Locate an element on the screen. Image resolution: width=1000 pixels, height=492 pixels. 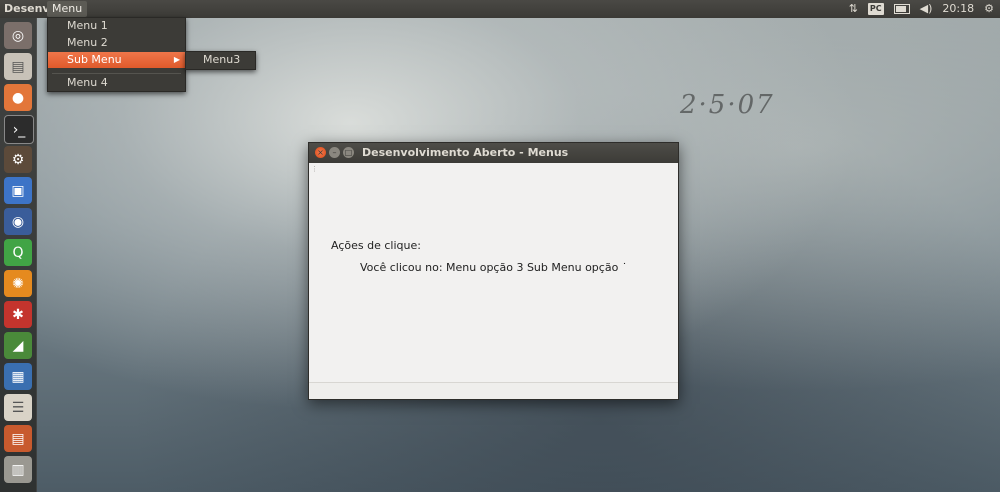
ubuntu-dash-icon: ◎ is located at coordinates (18, 35).